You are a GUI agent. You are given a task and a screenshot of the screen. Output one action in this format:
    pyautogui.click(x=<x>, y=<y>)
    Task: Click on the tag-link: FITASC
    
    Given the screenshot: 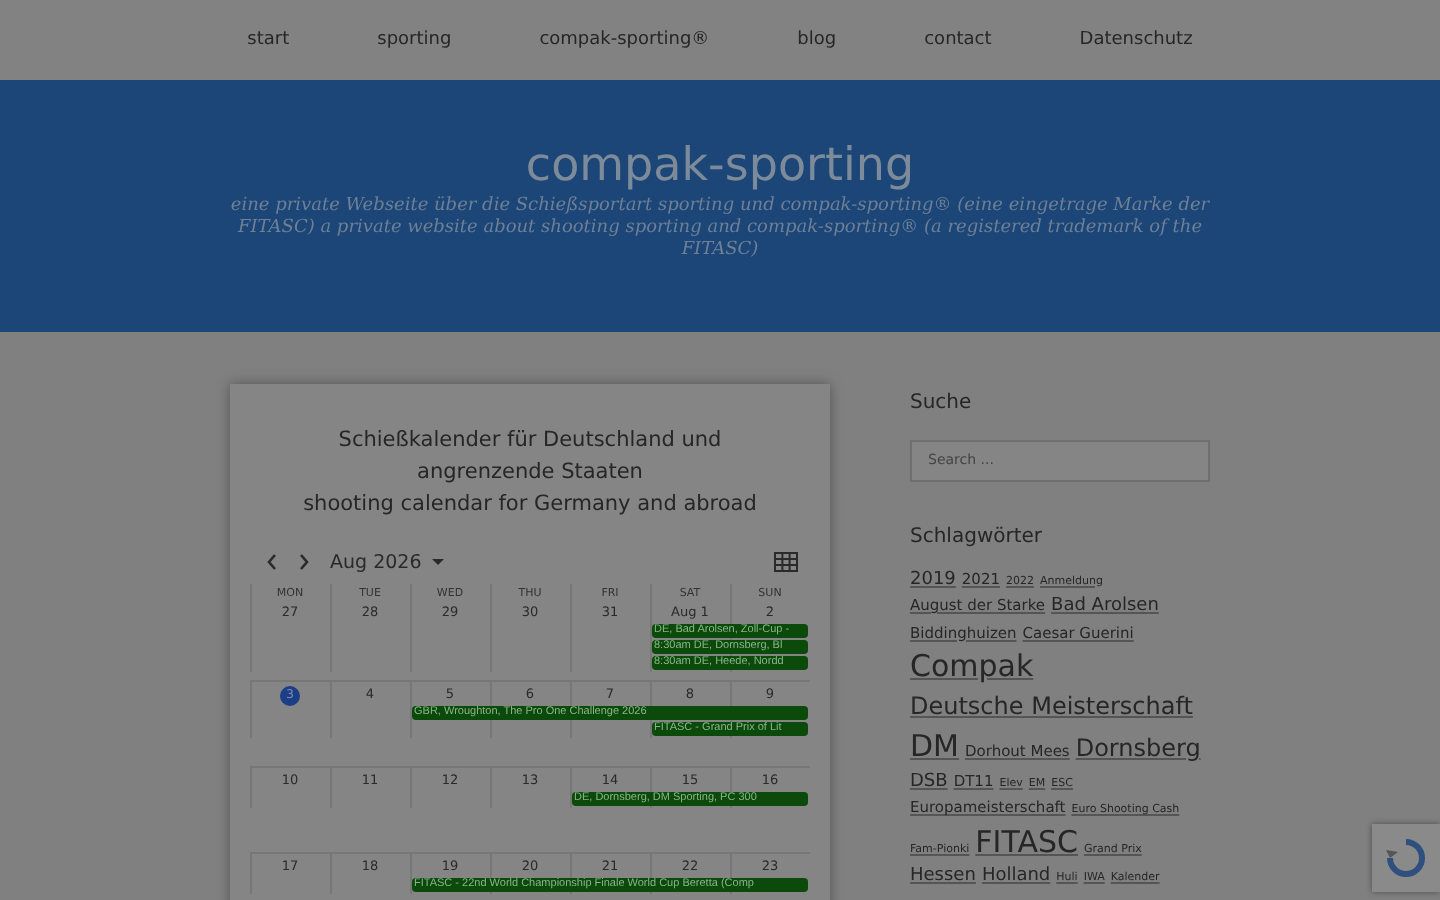 What is the action you would take?
    pyautogui.click(x=1026, y=841)
    